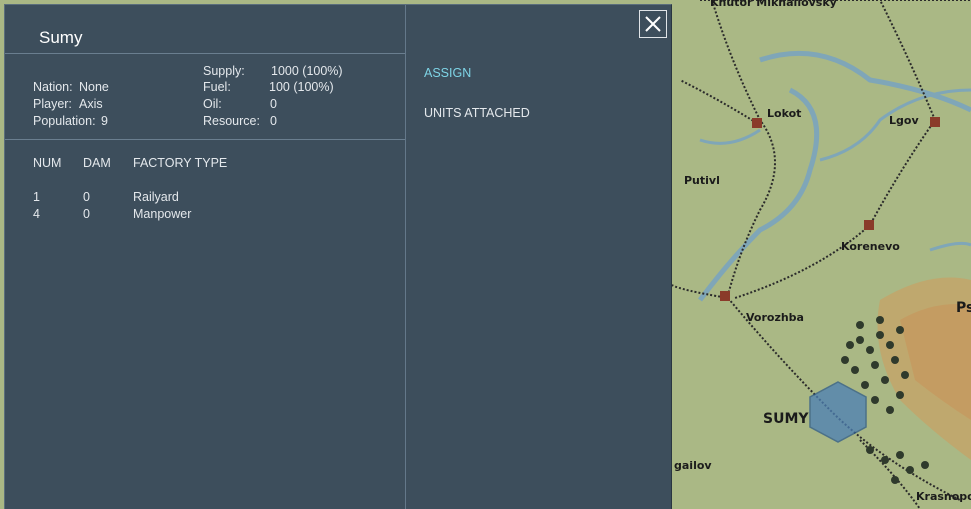 This screenshot has height=509, width=971. I want to click on nation-label: Nation:, so click(53, 87).